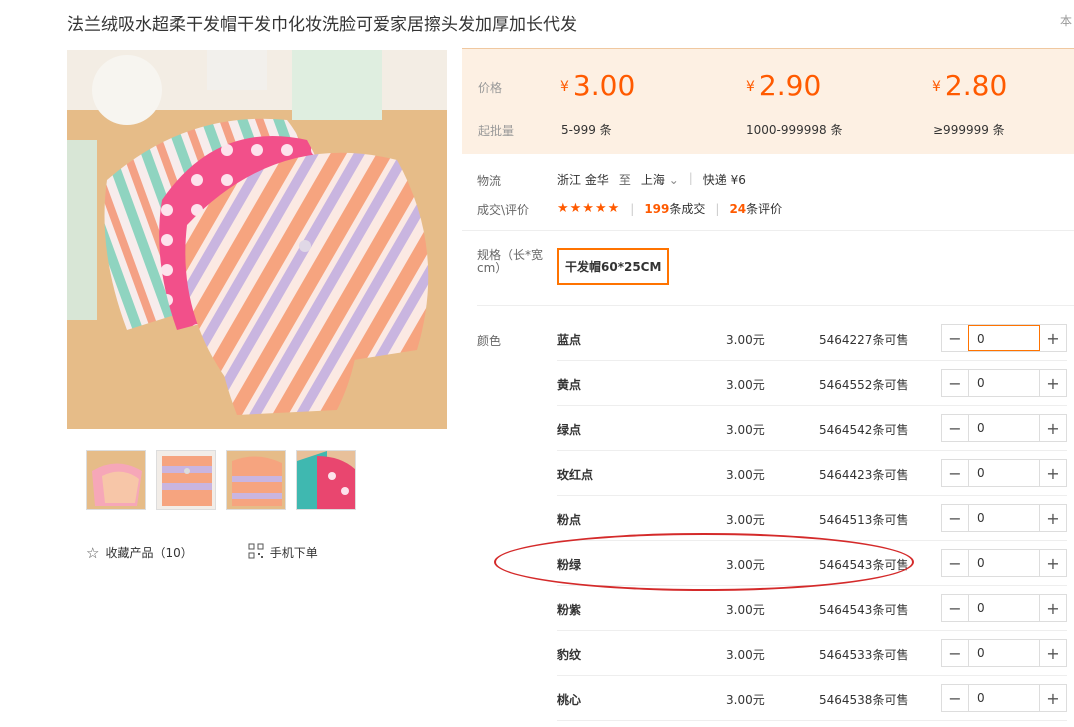  What do you see at coordinates (812, 698) in the screenshot?
I see `color-row: 桃心 3.00元 5464538条可售 − 0 +` at bounding box center [812, 698].